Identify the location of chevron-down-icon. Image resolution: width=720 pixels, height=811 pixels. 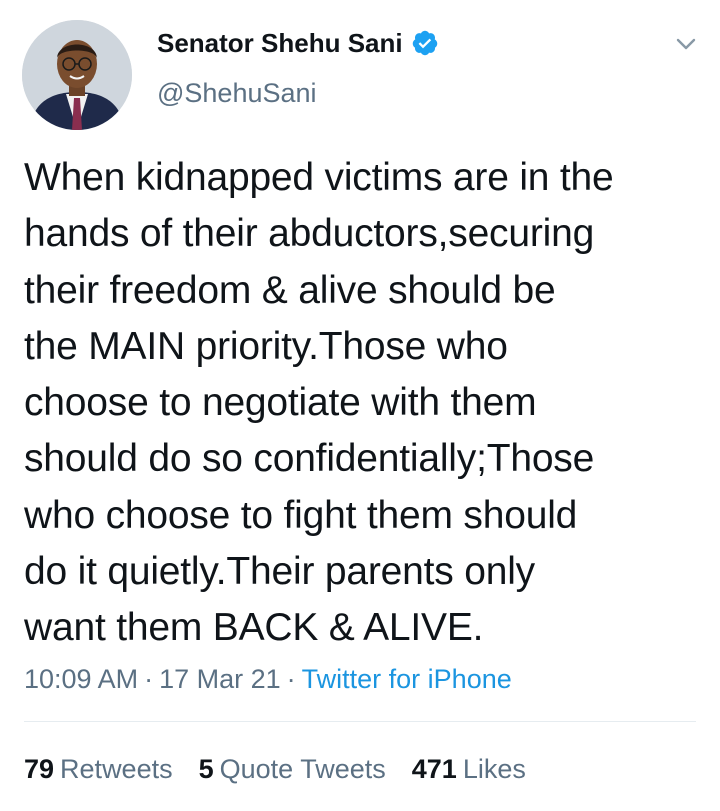
(686, 44).